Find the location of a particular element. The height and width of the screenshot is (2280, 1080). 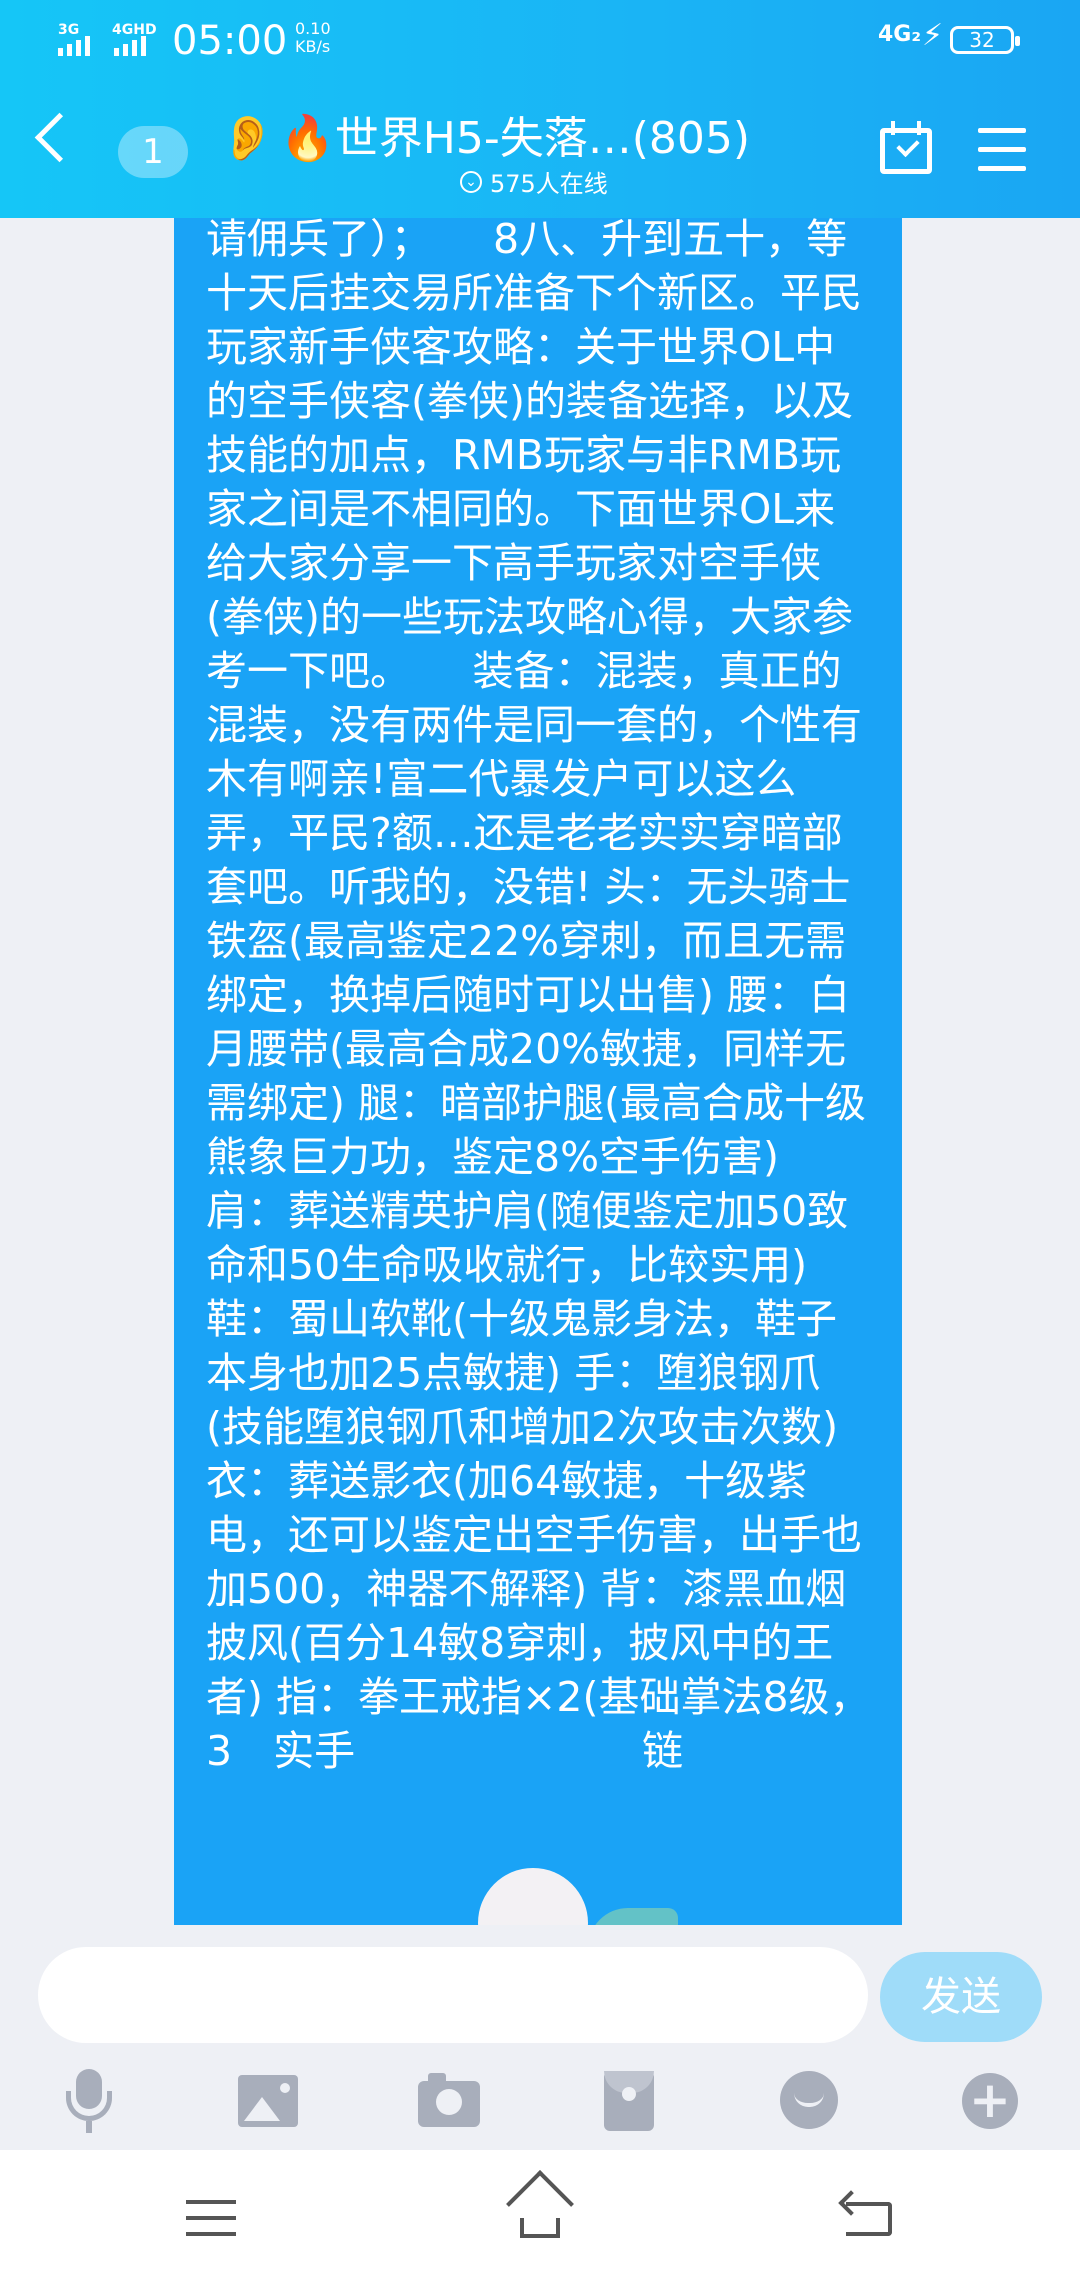

online-status: ⌄ 575人在线 is located at coordinates (534, 181).